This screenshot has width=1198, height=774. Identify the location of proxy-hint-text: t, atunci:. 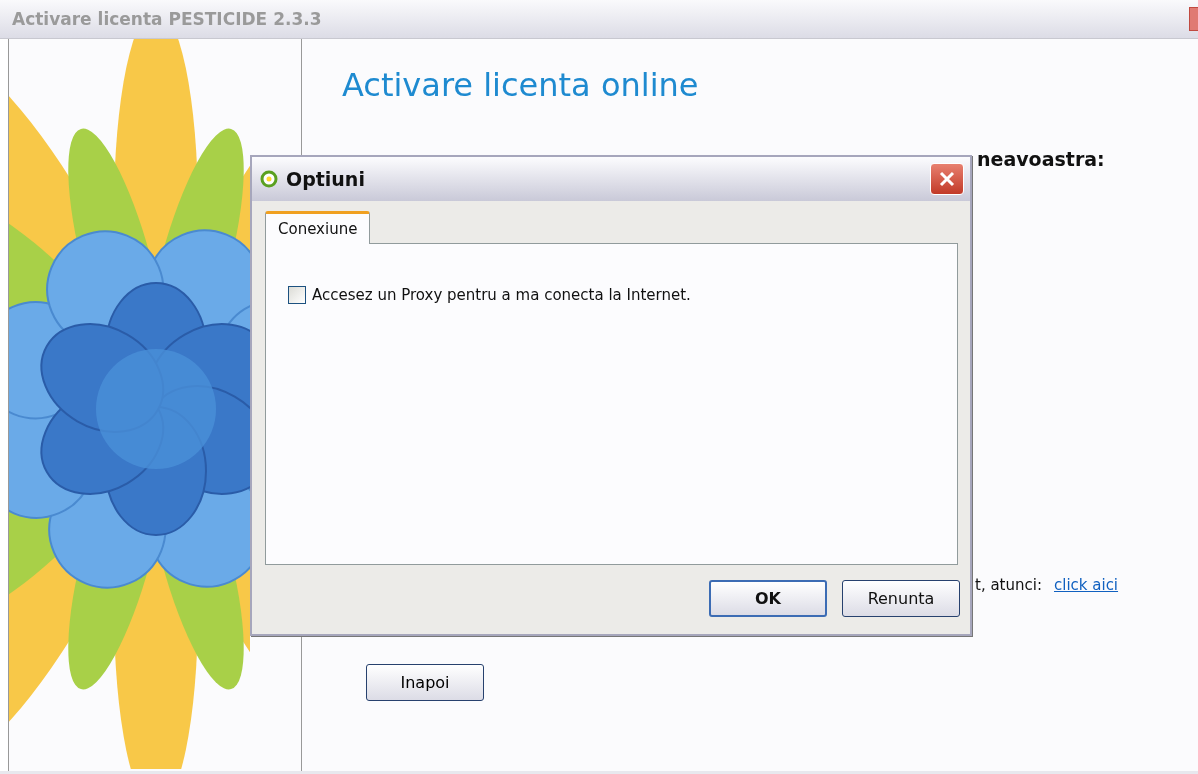
(1008, 585).